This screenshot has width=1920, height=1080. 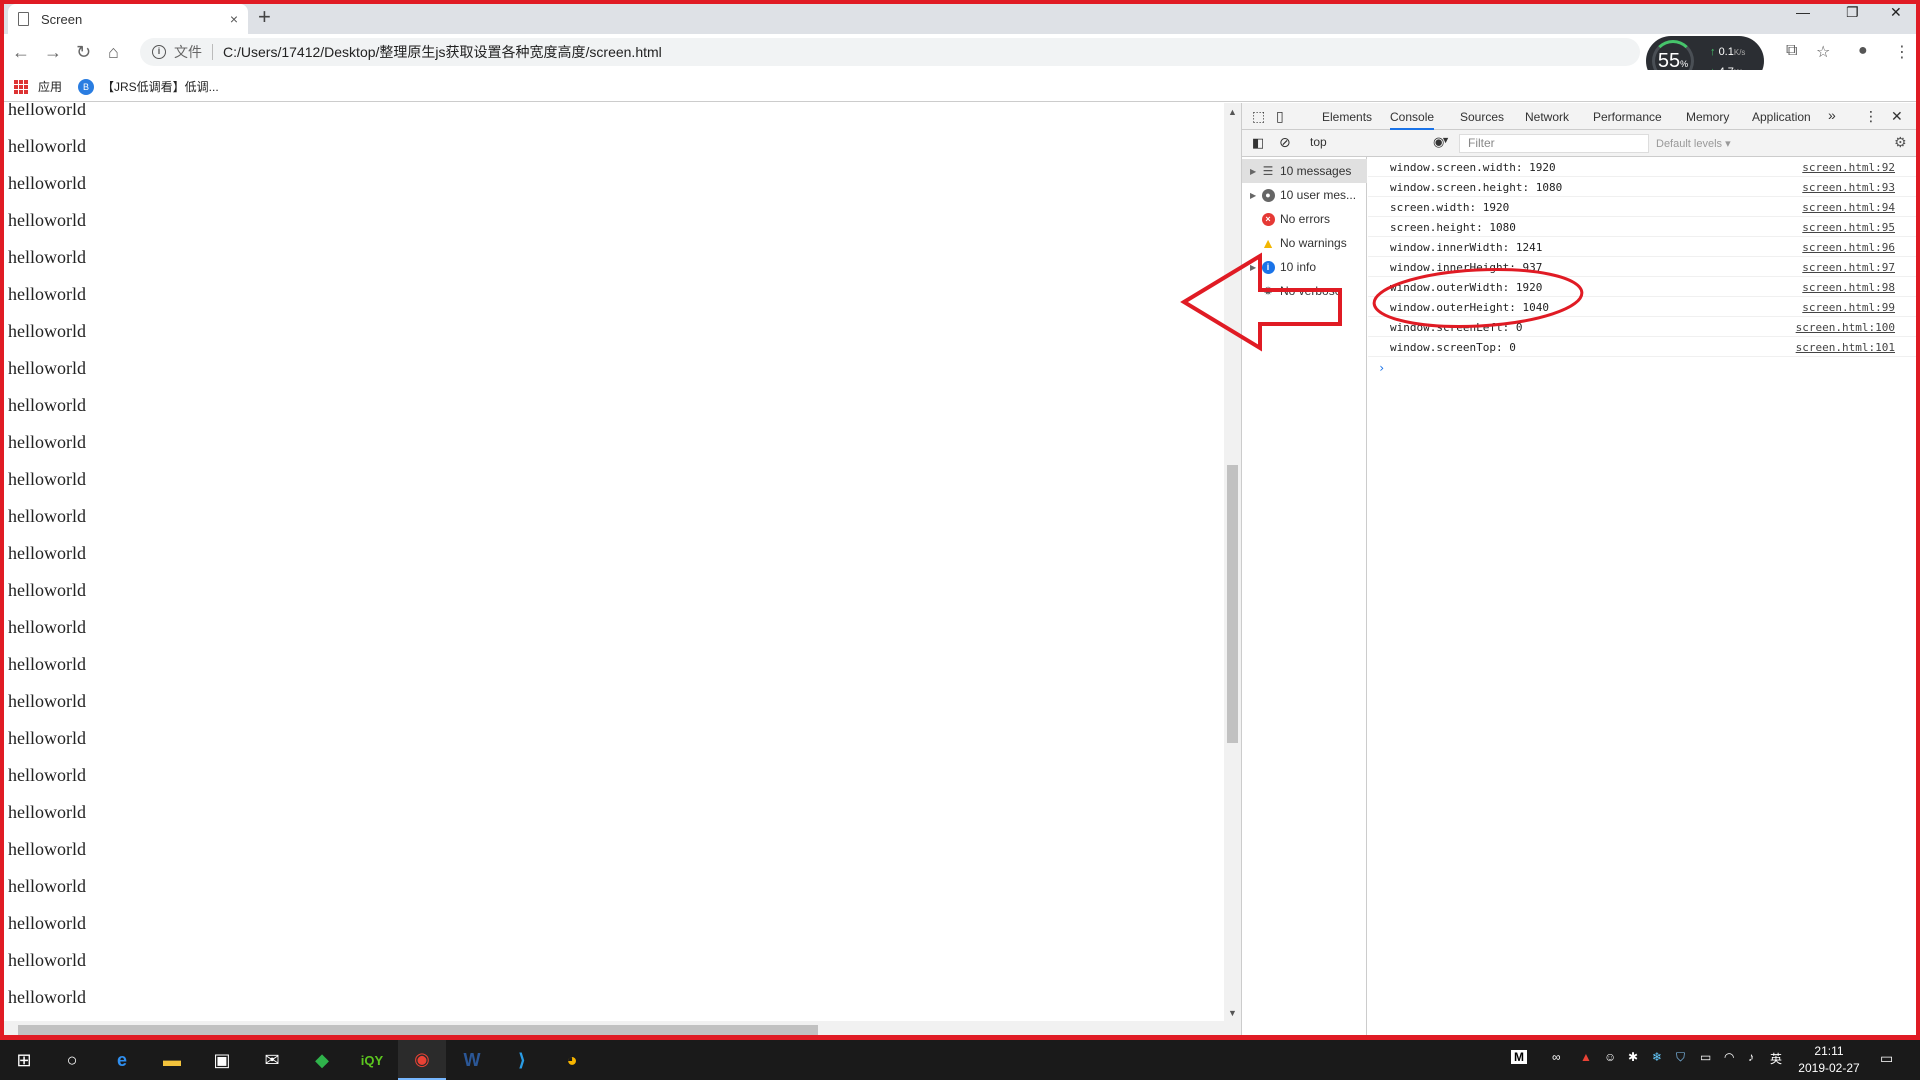 I want to click on tray-ime: 英, so click(x=1776, y=1058).